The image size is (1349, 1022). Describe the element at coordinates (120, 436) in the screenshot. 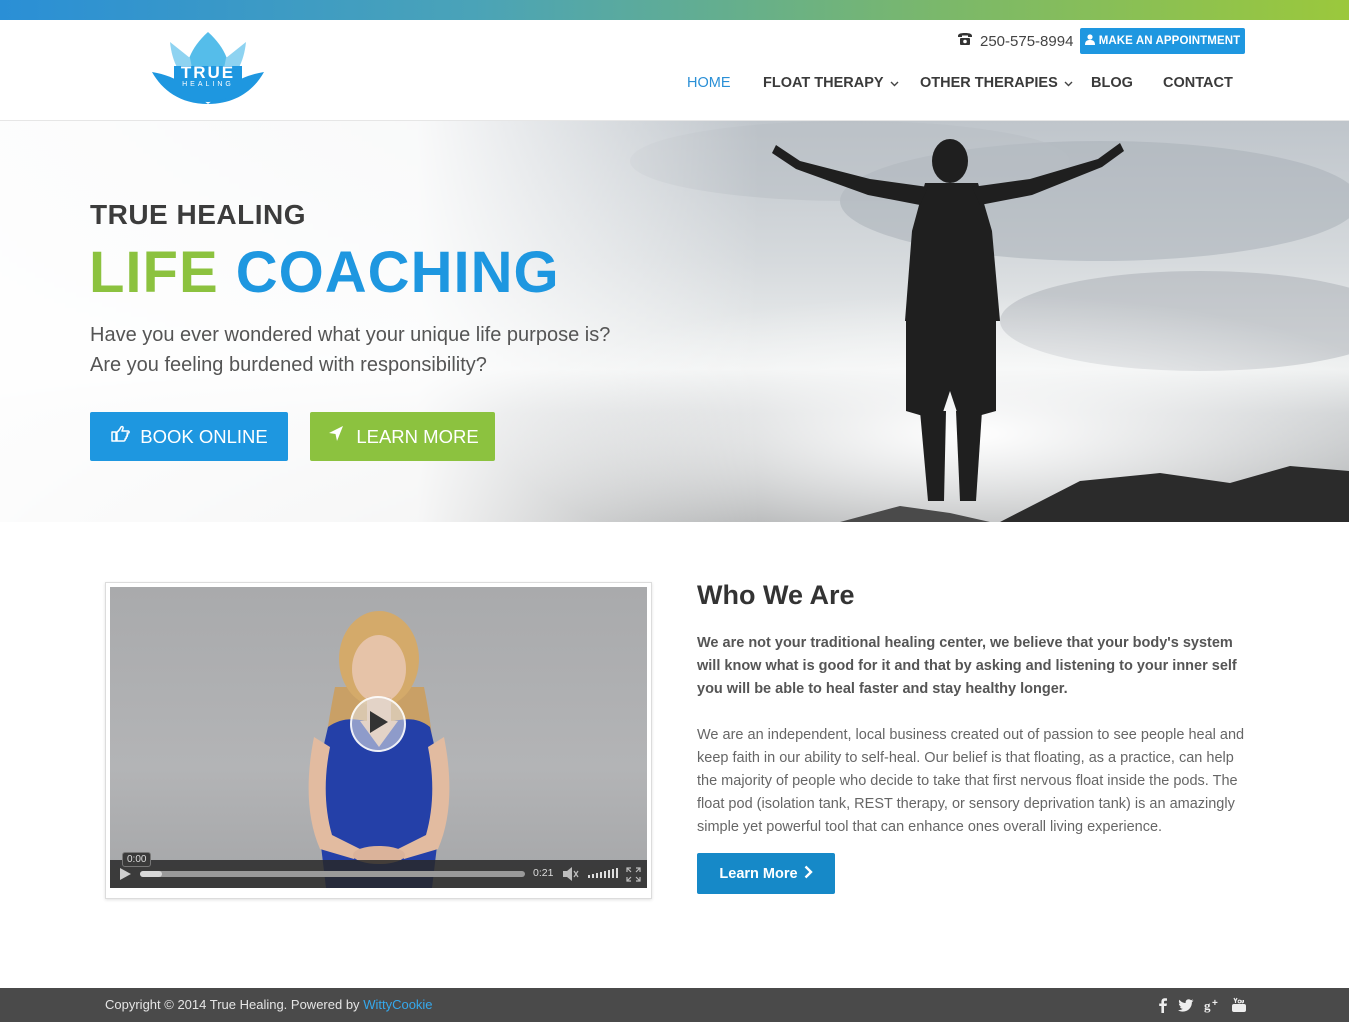

I see `hand-pointing-icon` at that location.